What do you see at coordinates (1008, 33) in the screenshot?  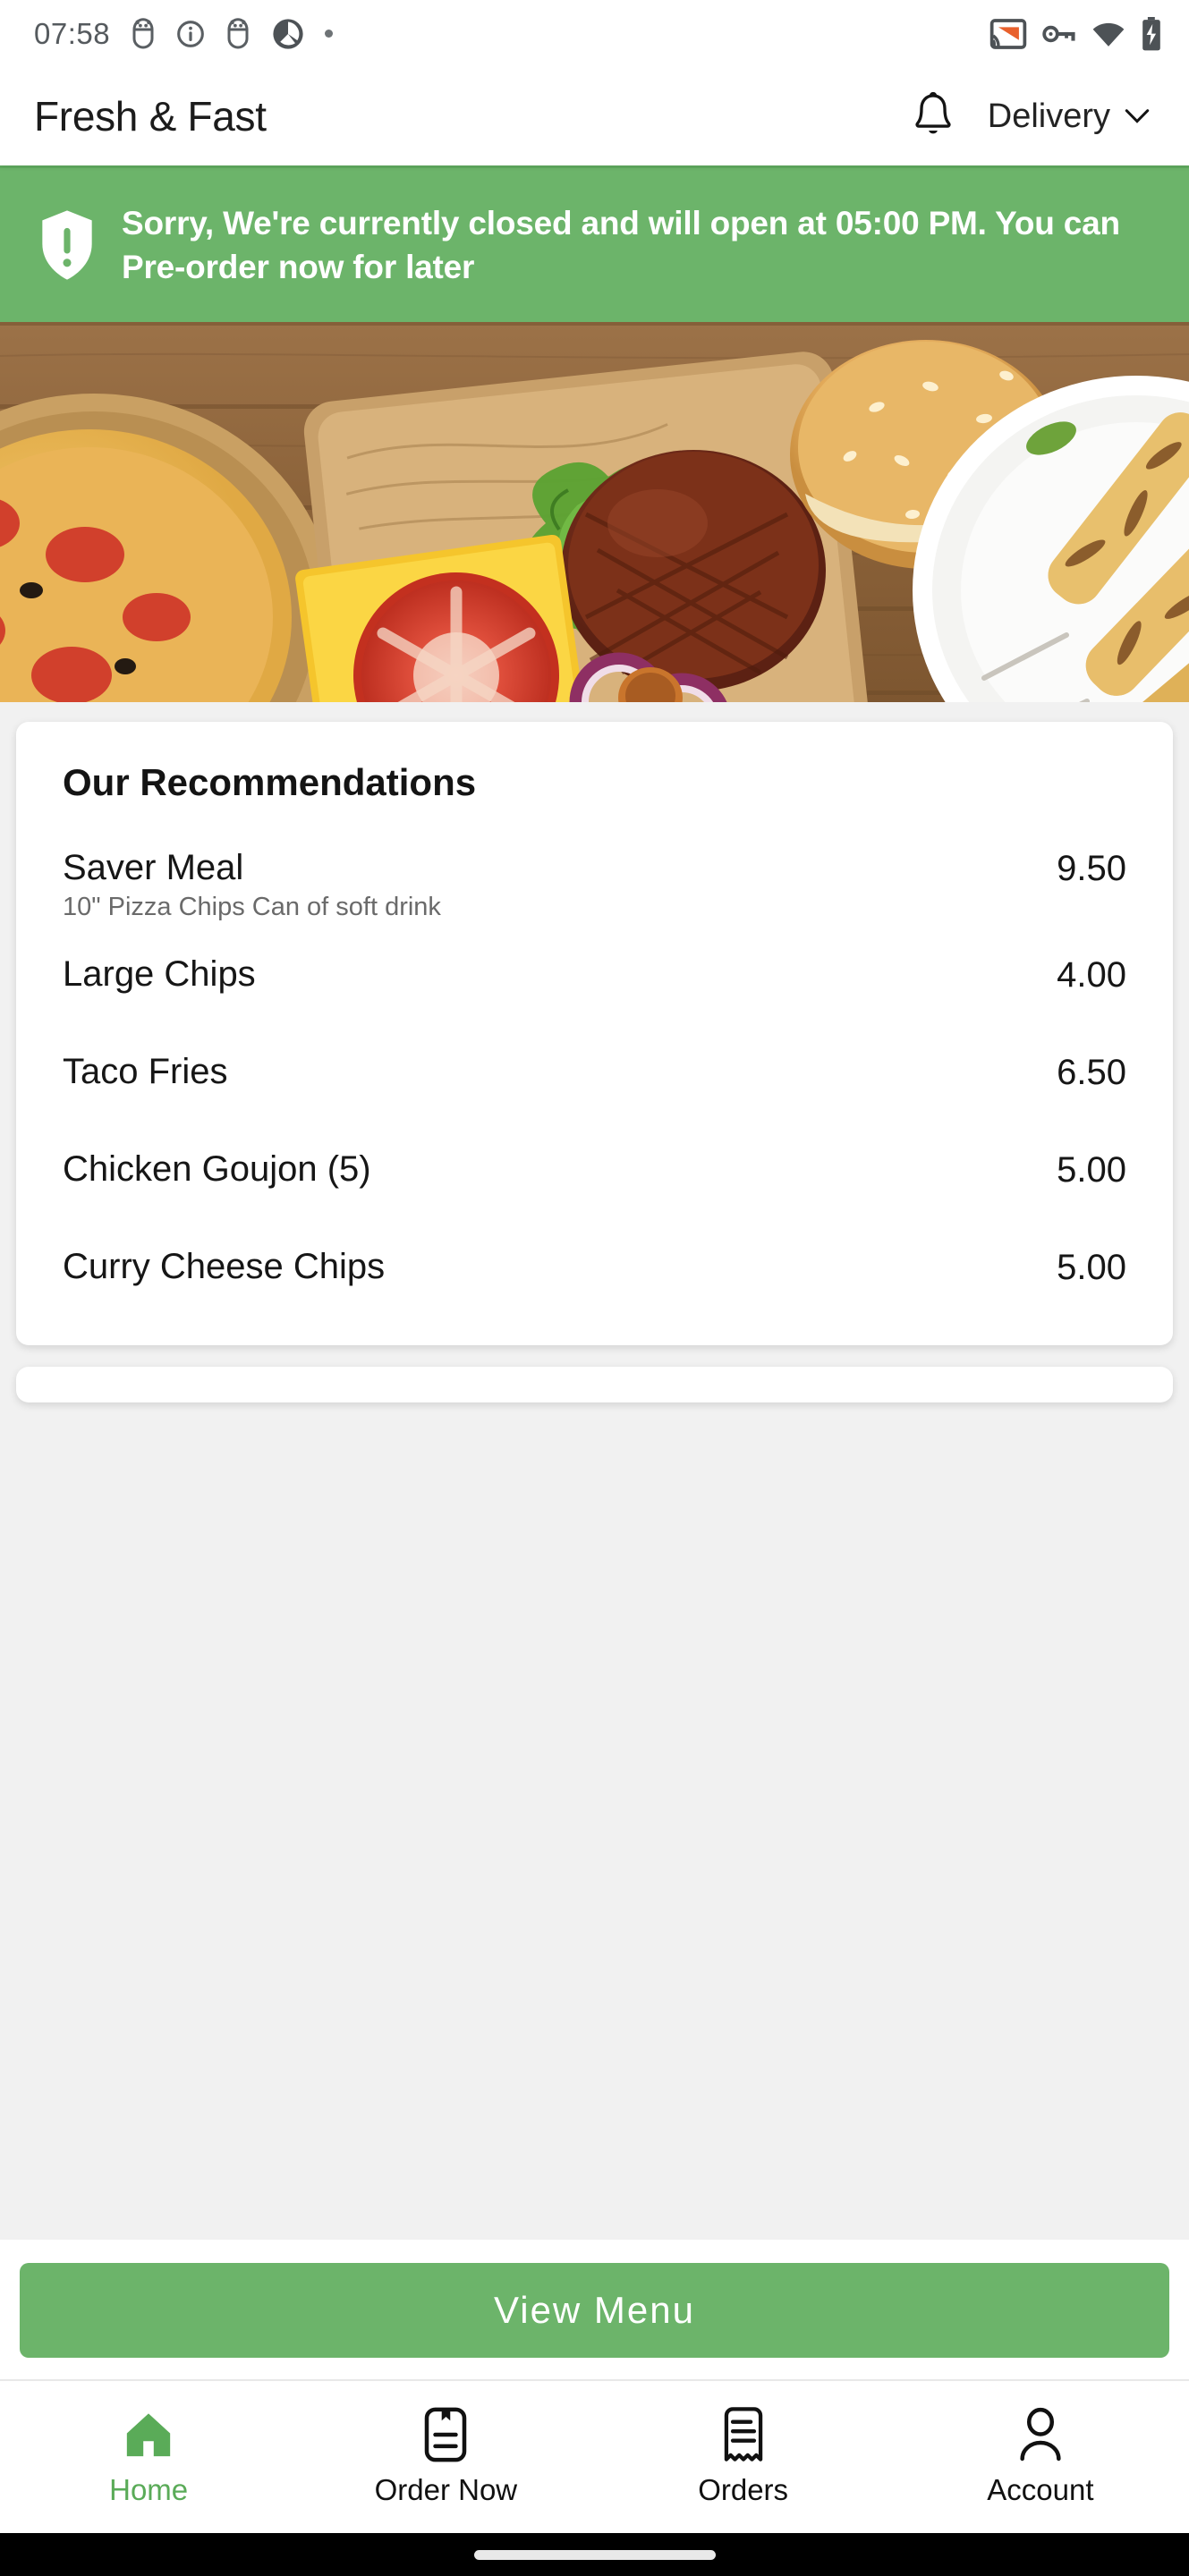 I see `cast-icon` at bounding box center [1008, 33].